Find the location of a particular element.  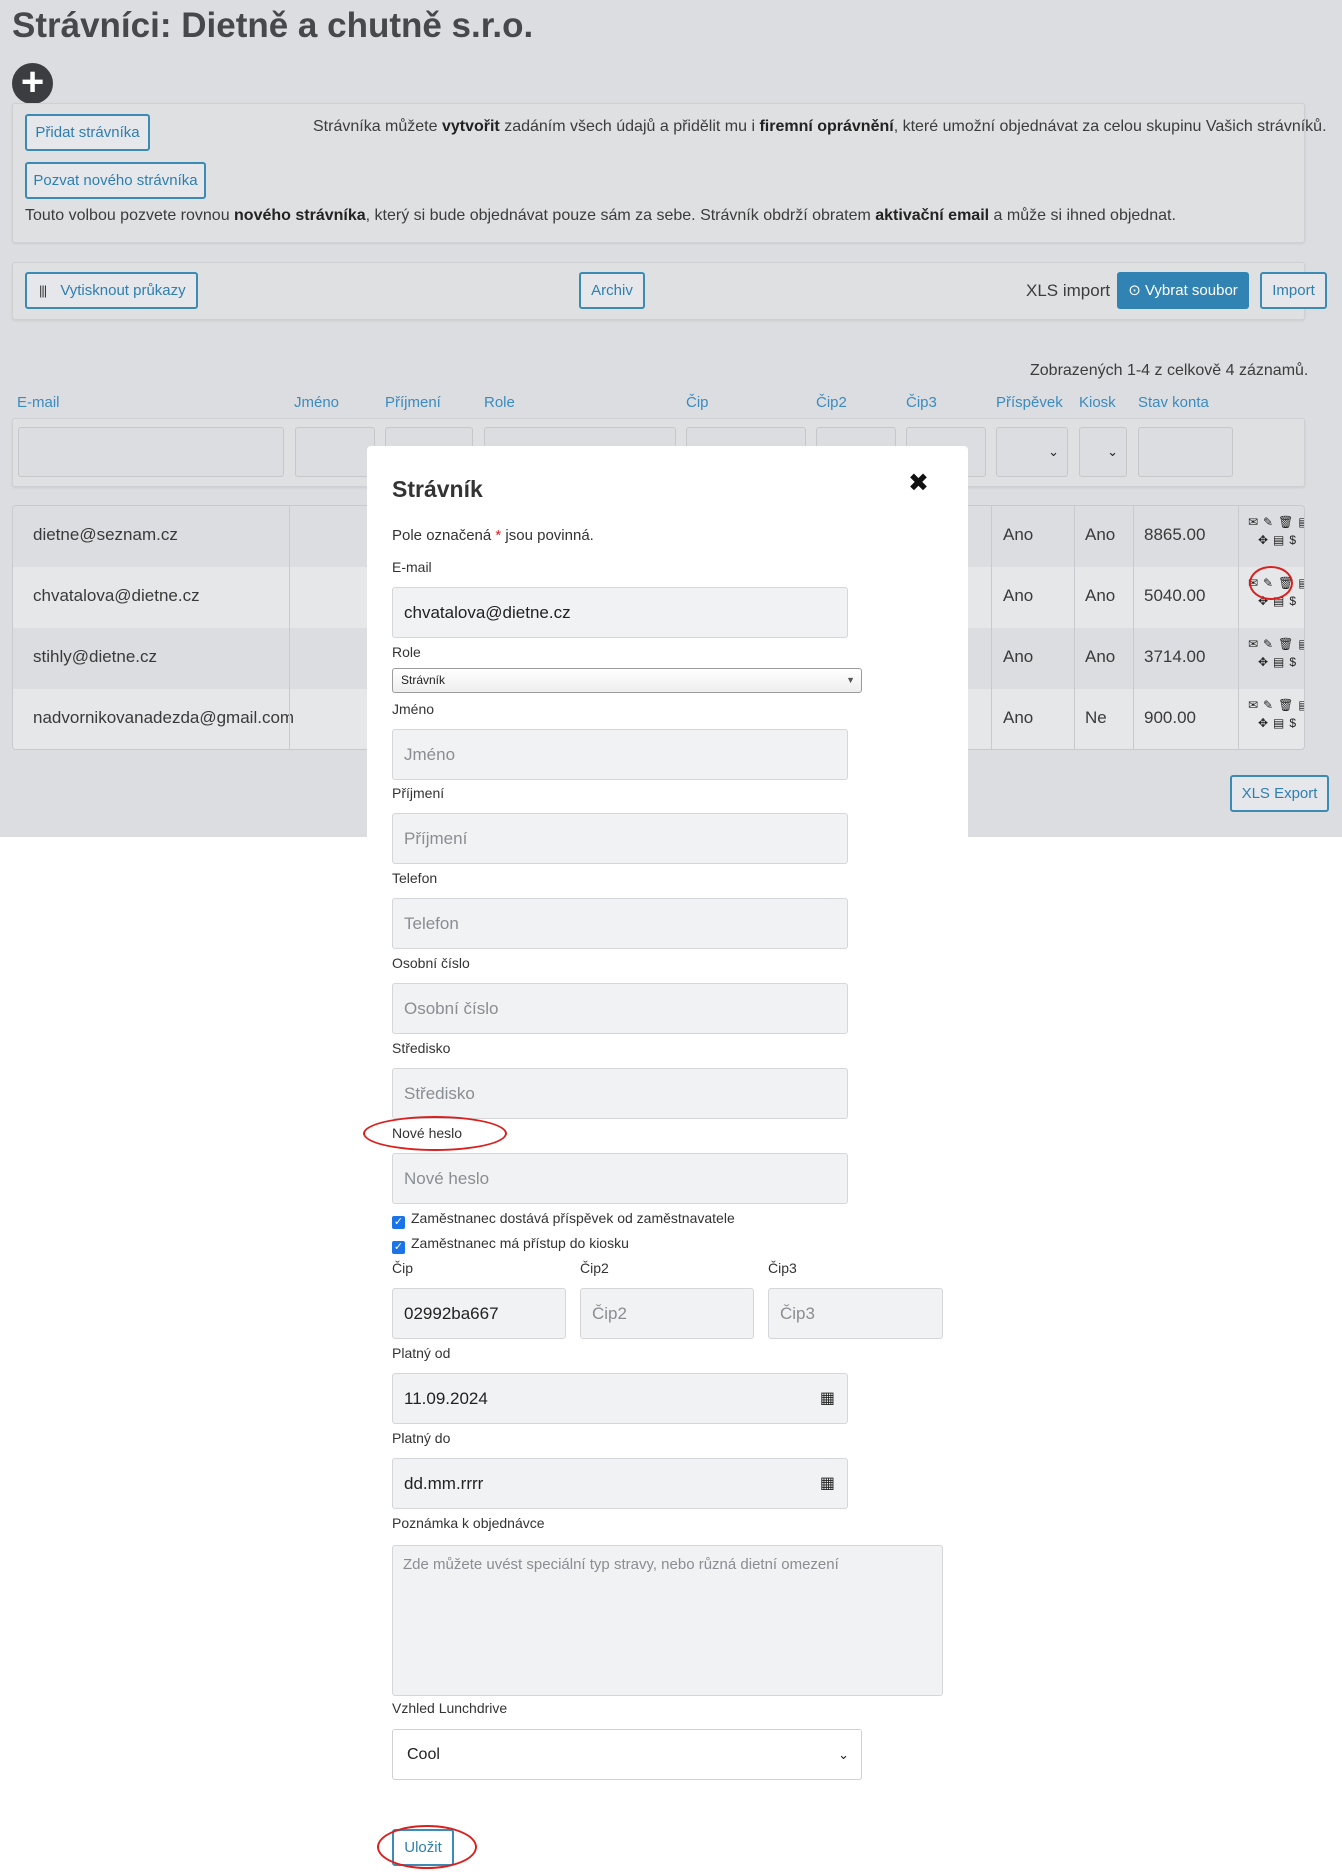

add-diner-button: Přidat strávníka is located at coordinates (87, 132).